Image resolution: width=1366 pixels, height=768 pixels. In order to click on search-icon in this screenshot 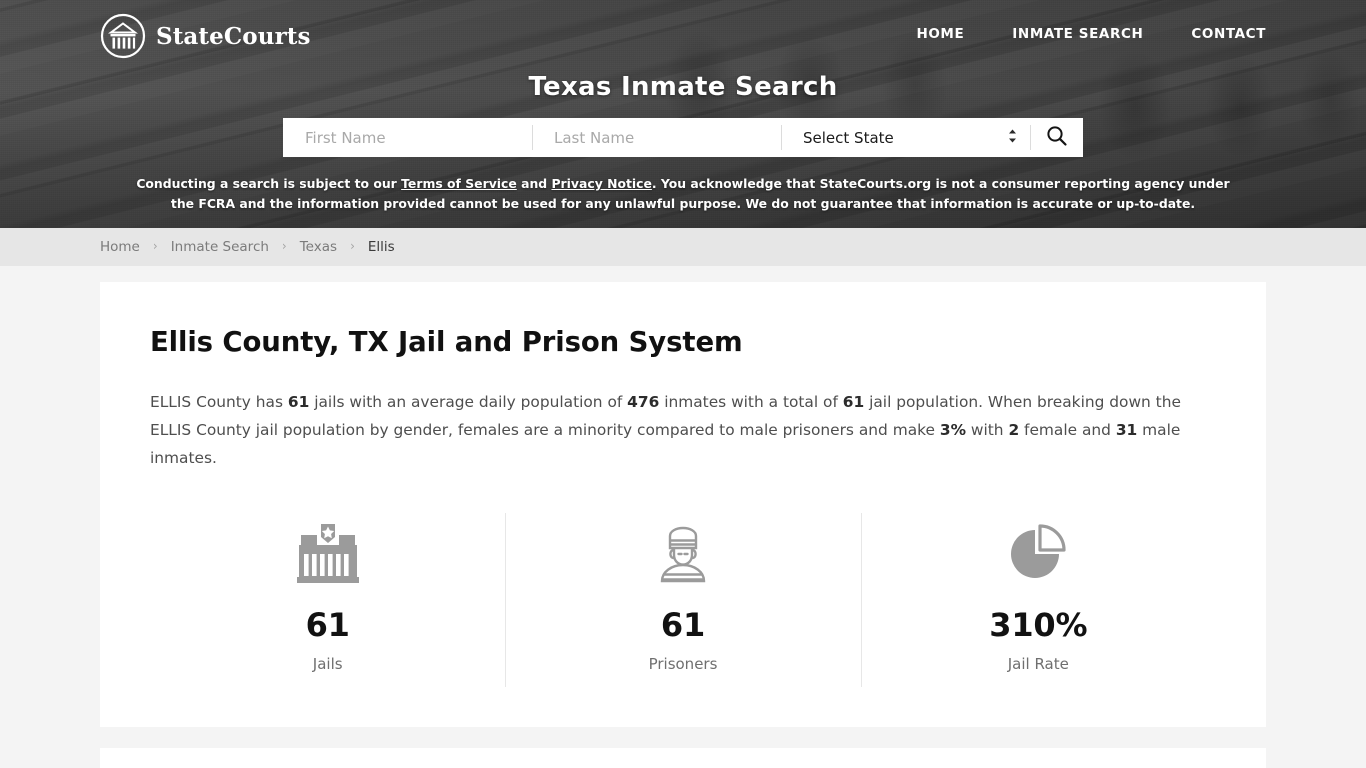, I will do `click(1057, 137)`.